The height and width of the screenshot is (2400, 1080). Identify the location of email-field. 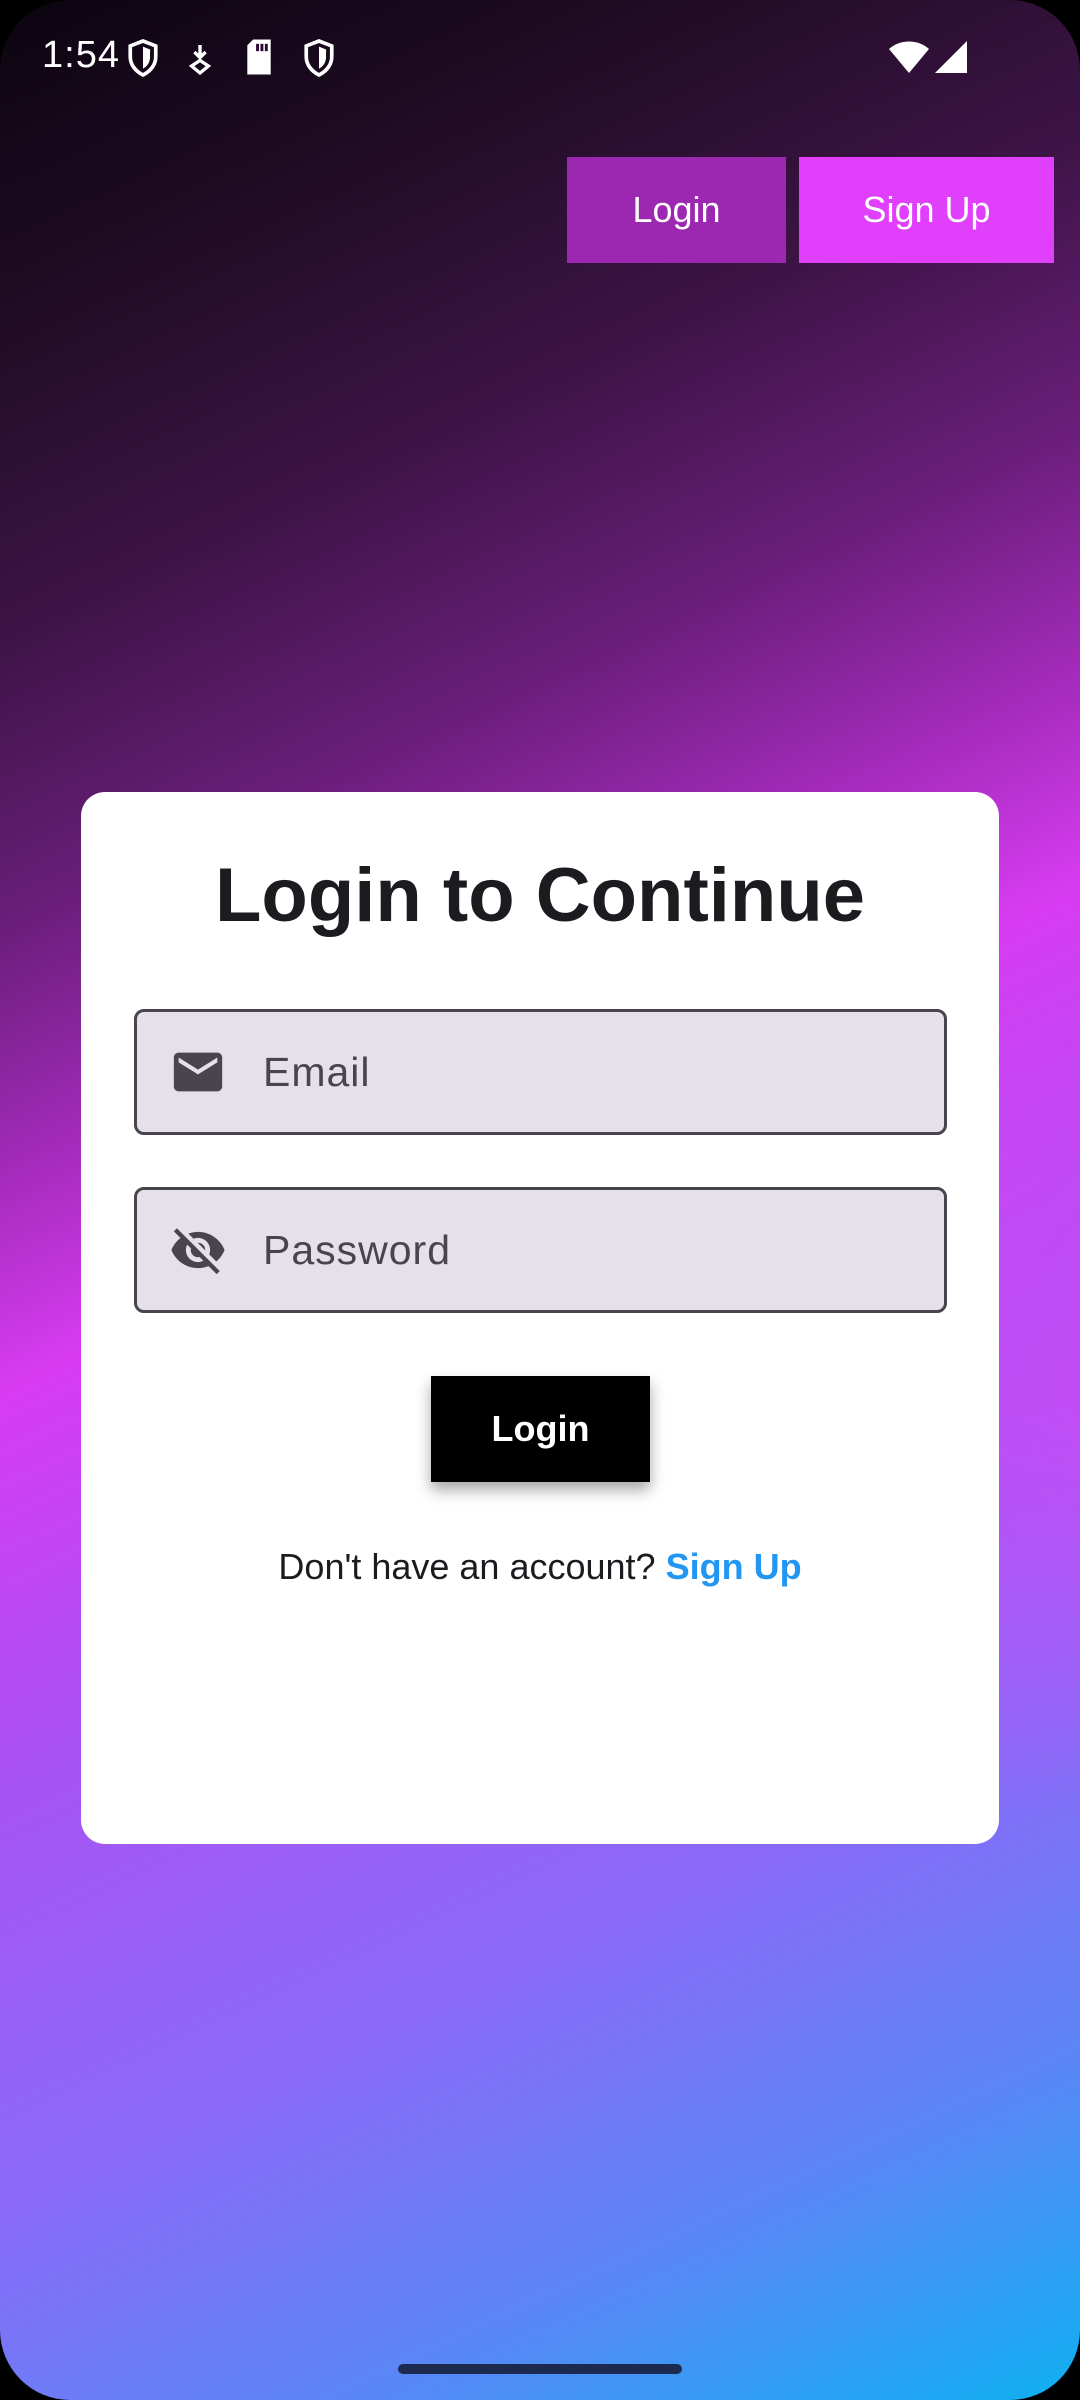
(540, 1072).